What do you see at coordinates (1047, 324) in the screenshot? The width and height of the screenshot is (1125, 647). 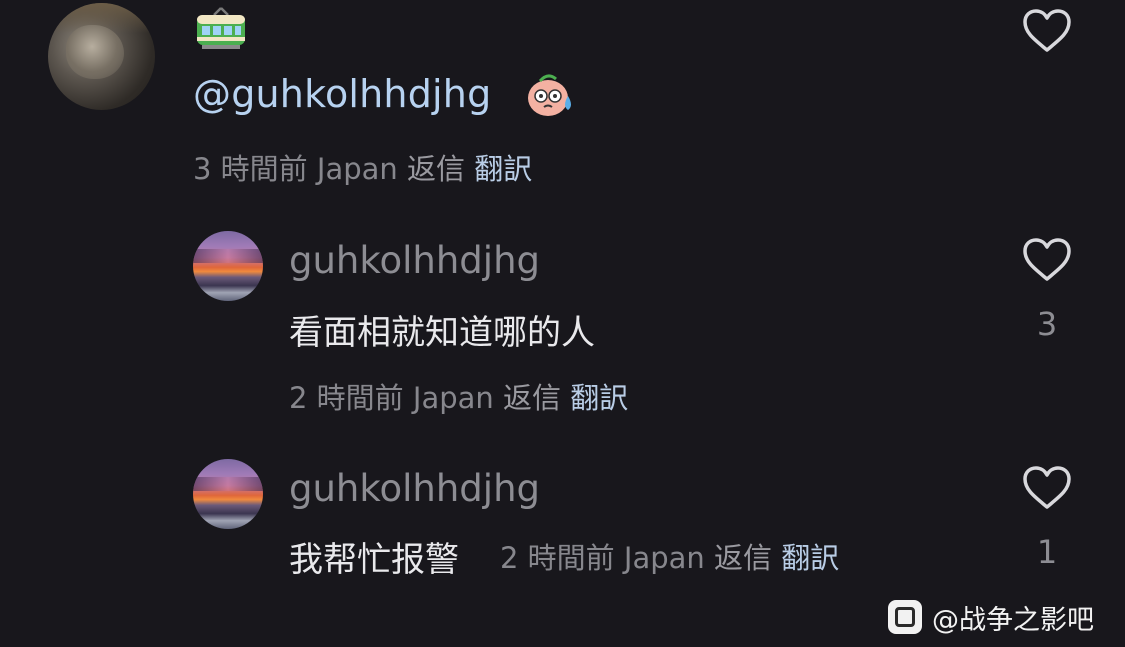 I see `like-count: 3` at bounding box center [1047, 324].